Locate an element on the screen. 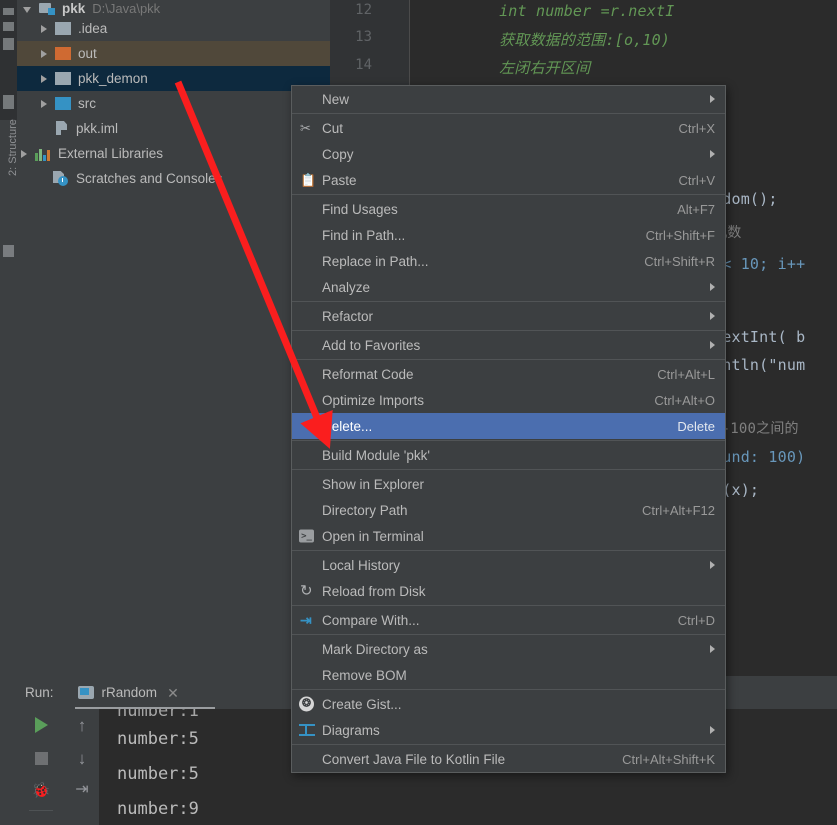  module-icon is located at coordinates (47, 9).